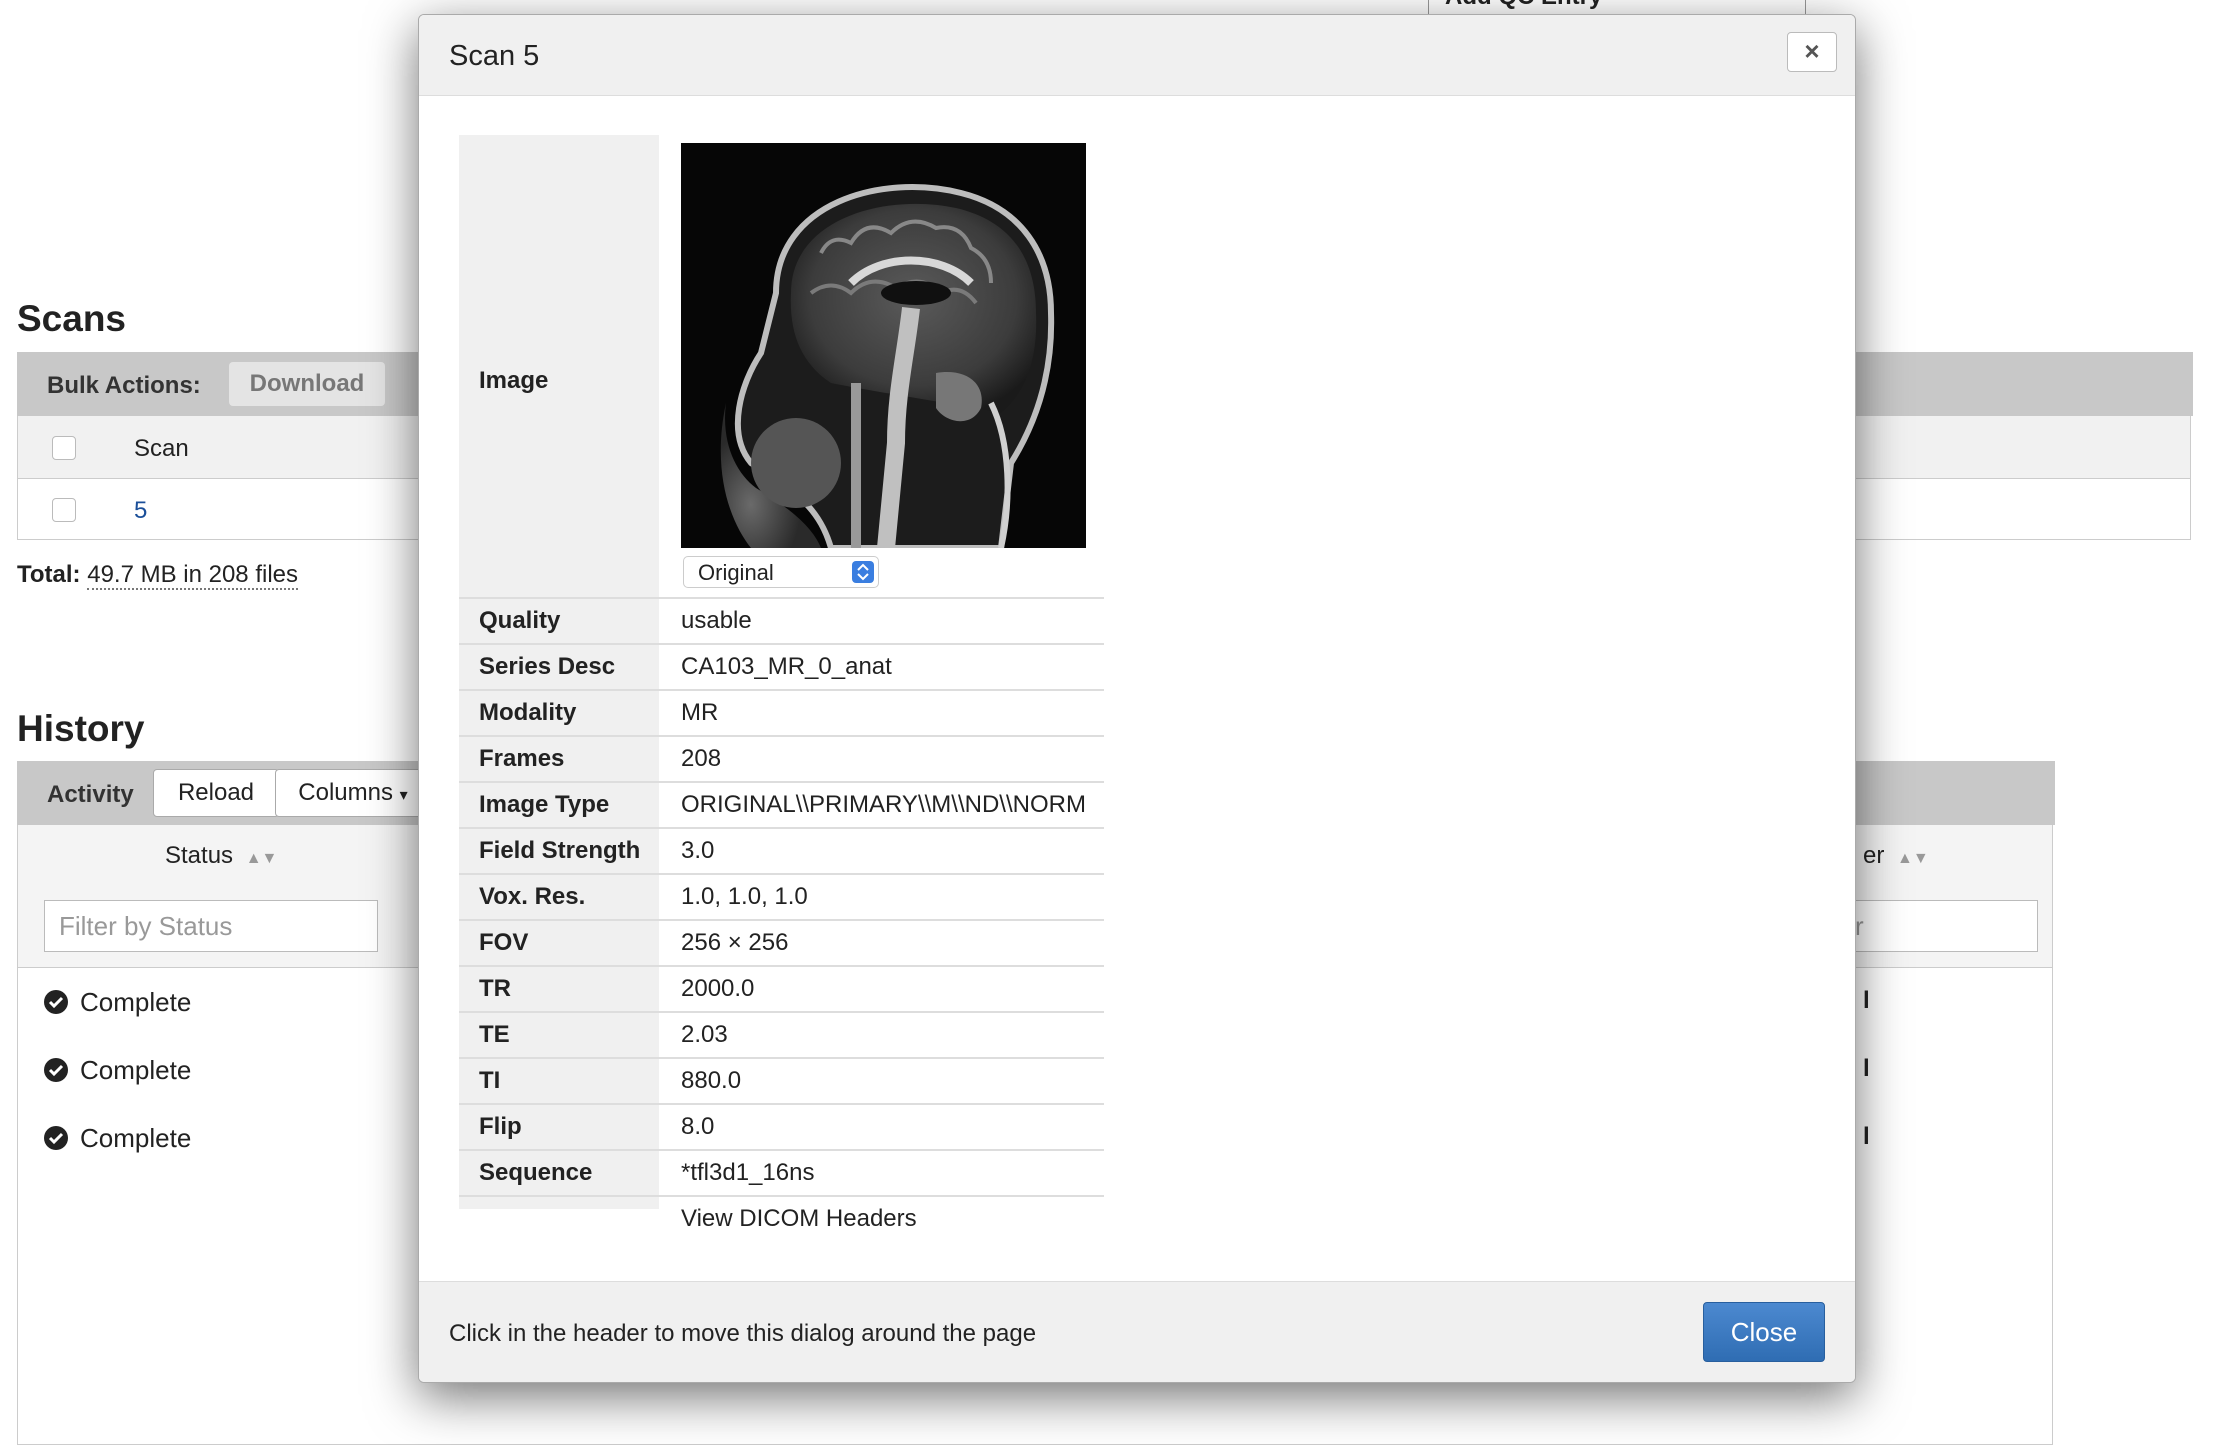 The width and height of the screenshot is (2218, 1445). I want to click on field-value: MR, so click(700, 712).